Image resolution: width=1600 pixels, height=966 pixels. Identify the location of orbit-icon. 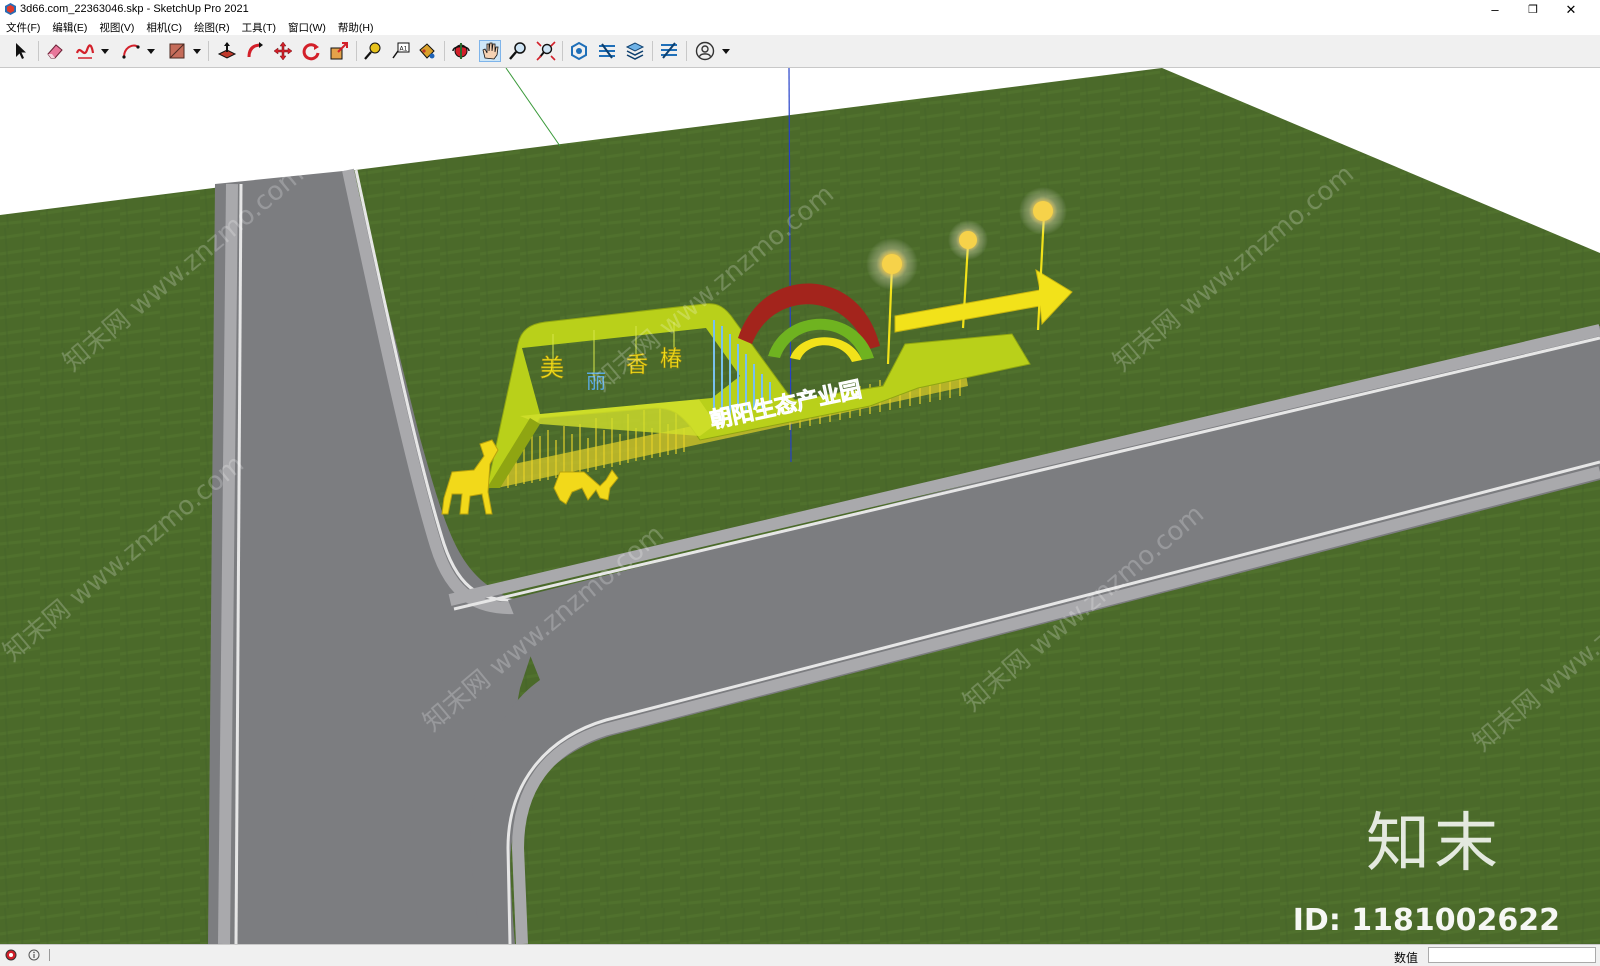
(461, 51).